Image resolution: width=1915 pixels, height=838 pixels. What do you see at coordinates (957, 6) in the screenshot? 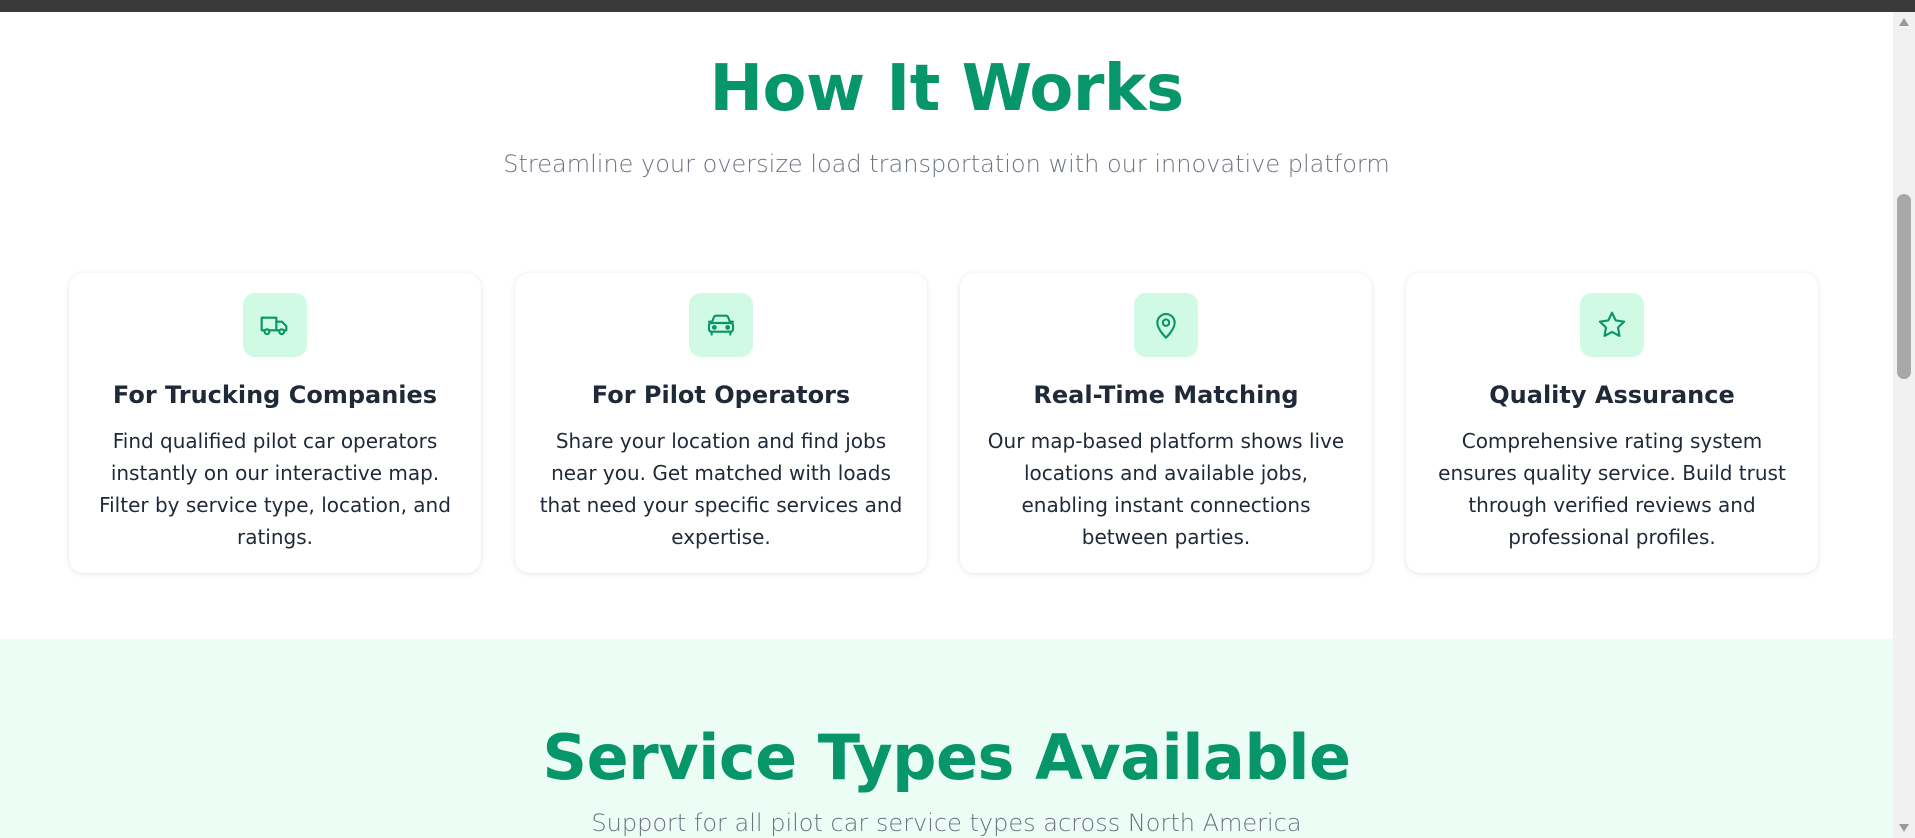
I see `browser-top-bar` at bounding box center [957, 6].